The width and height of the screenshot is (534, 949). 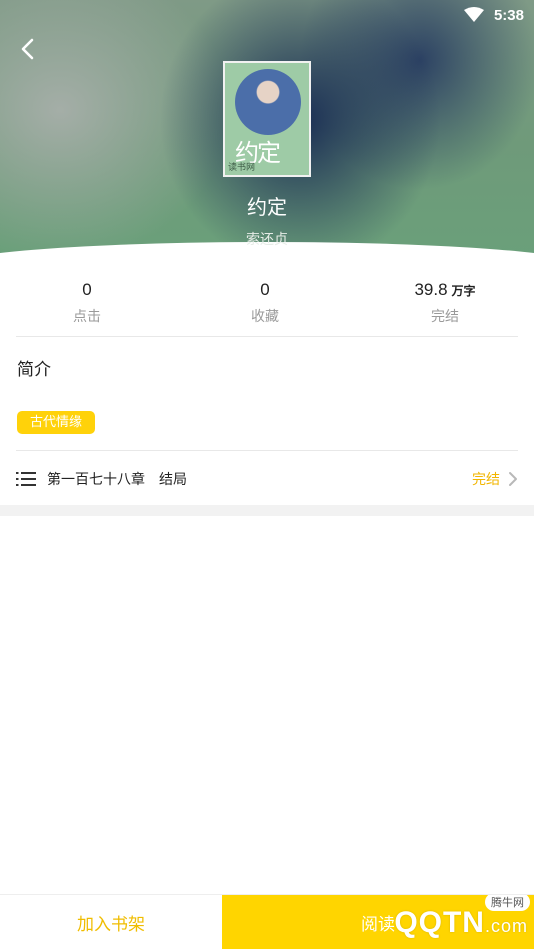 I want to click on completion-status: 完结, so click(x=486, y=479).